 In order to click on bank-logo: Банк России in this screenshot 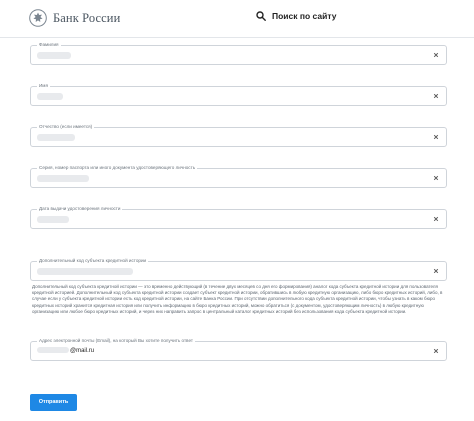, I will do `click(74, 18)`.